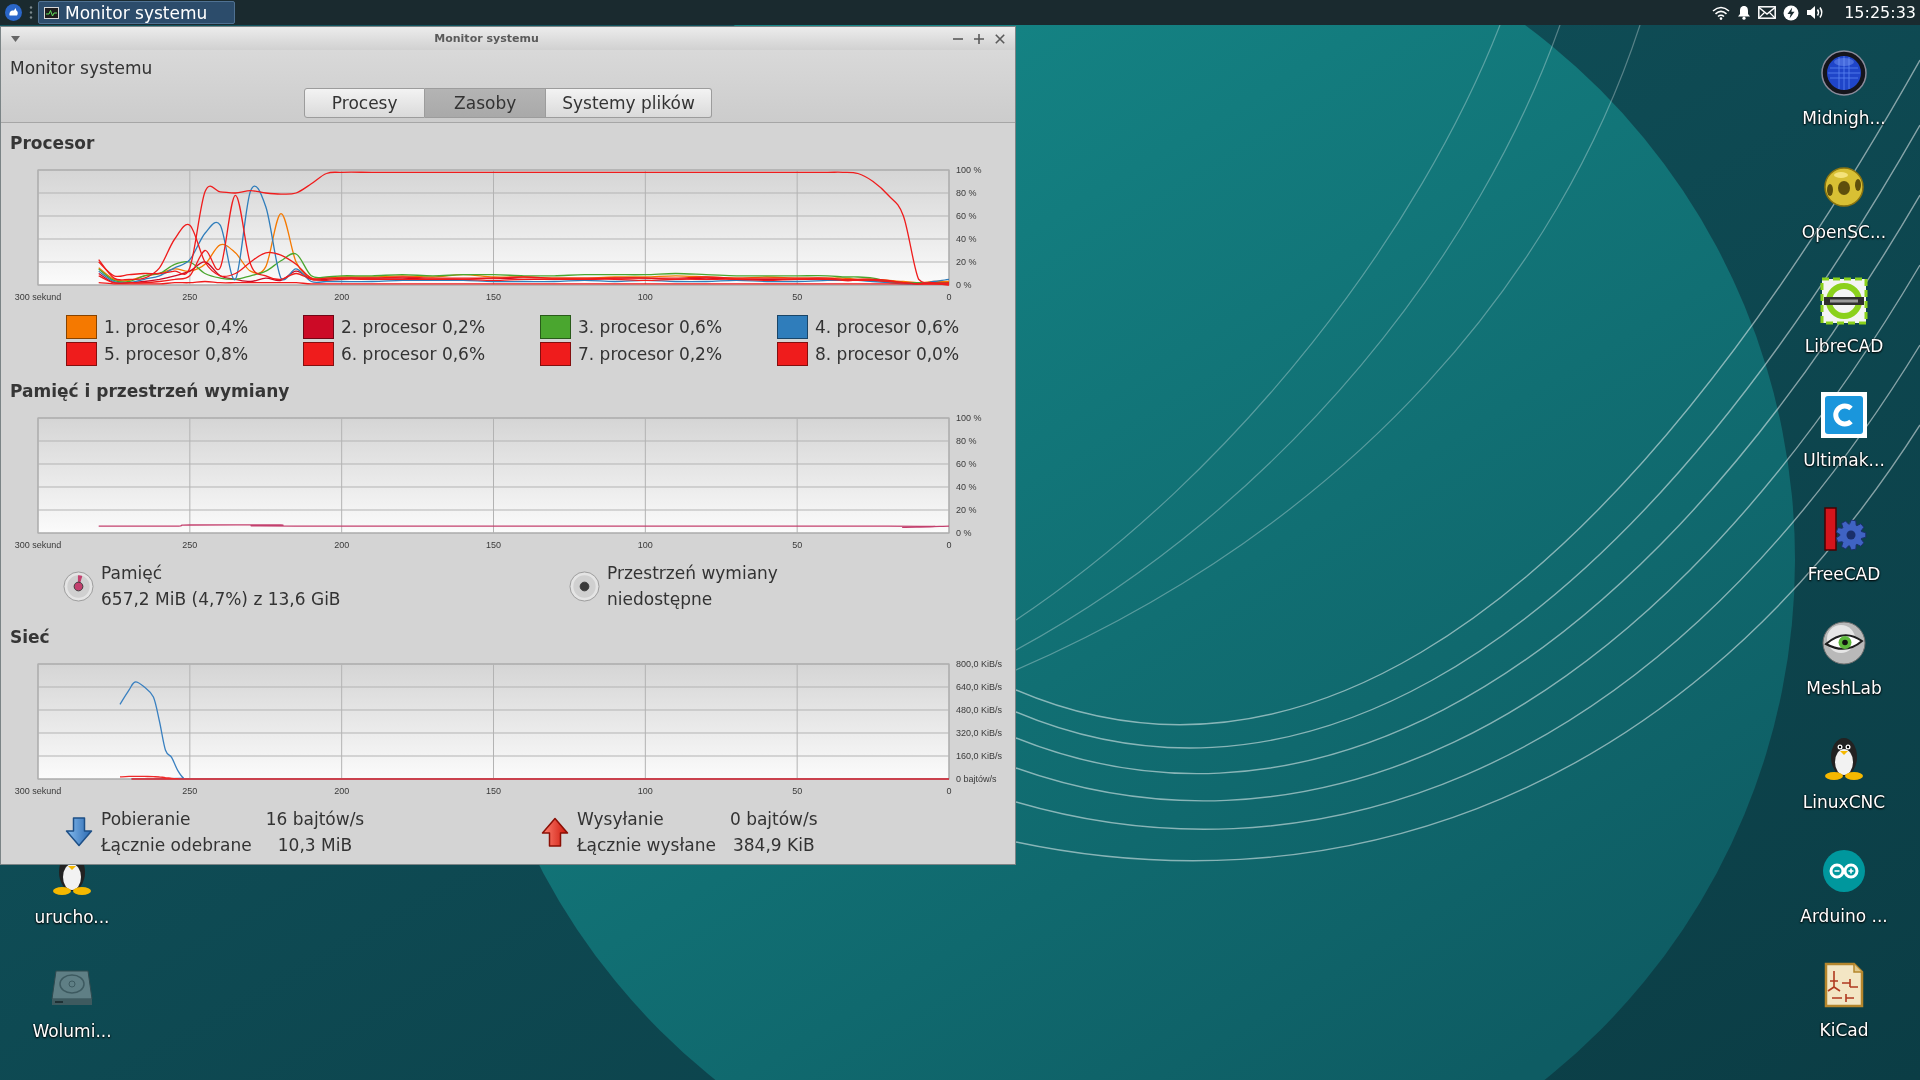 The width and height of the screenshot is (1920, 1080). I want to click on stat-label: Łącznie odebrane, so click(176, 845).